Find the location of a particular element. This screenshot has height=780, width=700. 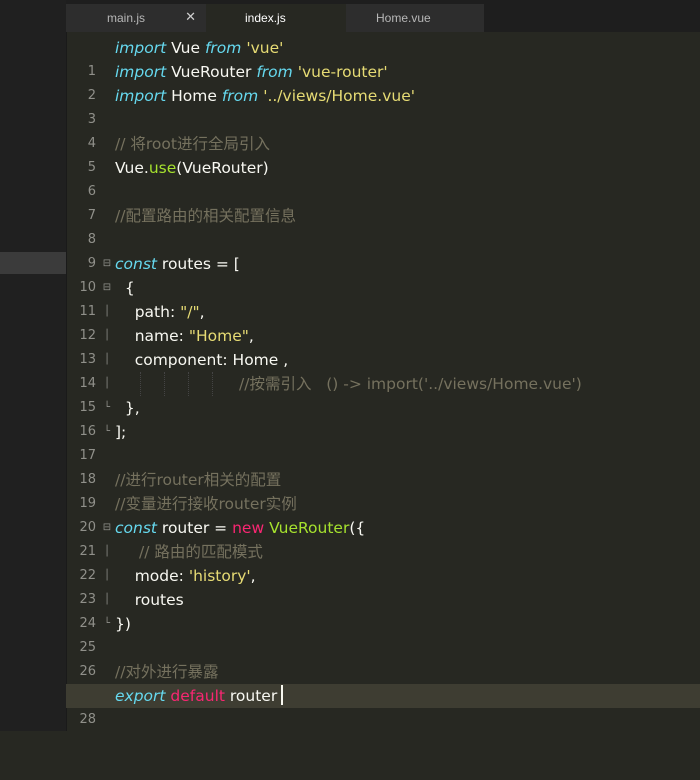

code-text: import VueRouter from 'vue-router' is located at coordinates (251, 72).